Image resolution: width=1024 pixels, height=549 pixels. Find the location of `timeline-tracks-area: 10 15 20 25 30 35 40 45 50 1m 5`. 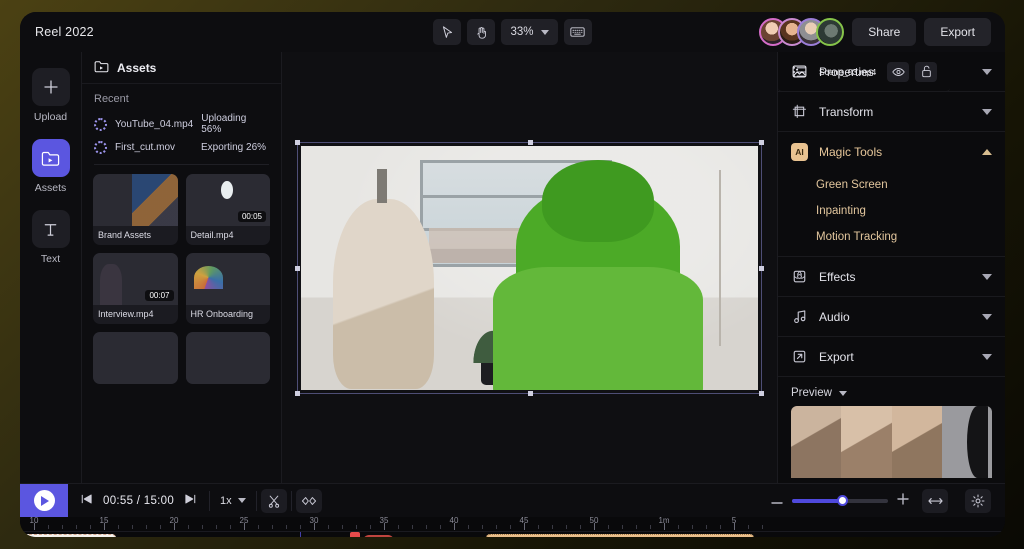

timeline-tracks-area: 10 15 20 25 30 35 40 45 50 1m 5 is located at coordinates (512, 527).